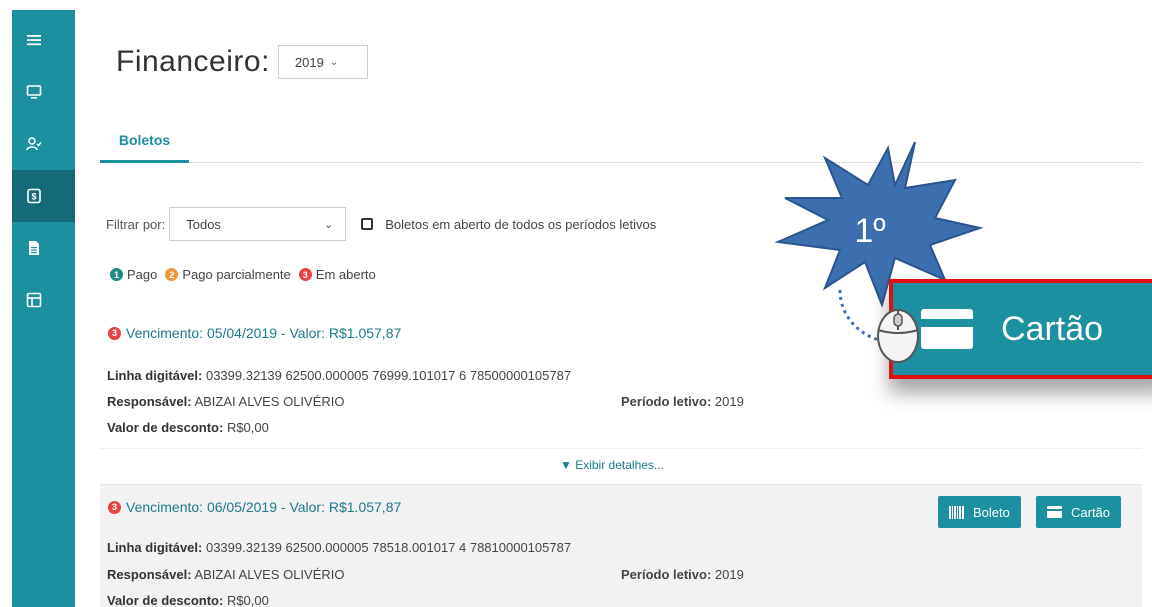 This screenshot has height=607, width=1152. I want to click on sidebar-item-dashboard, so click(43, 92).